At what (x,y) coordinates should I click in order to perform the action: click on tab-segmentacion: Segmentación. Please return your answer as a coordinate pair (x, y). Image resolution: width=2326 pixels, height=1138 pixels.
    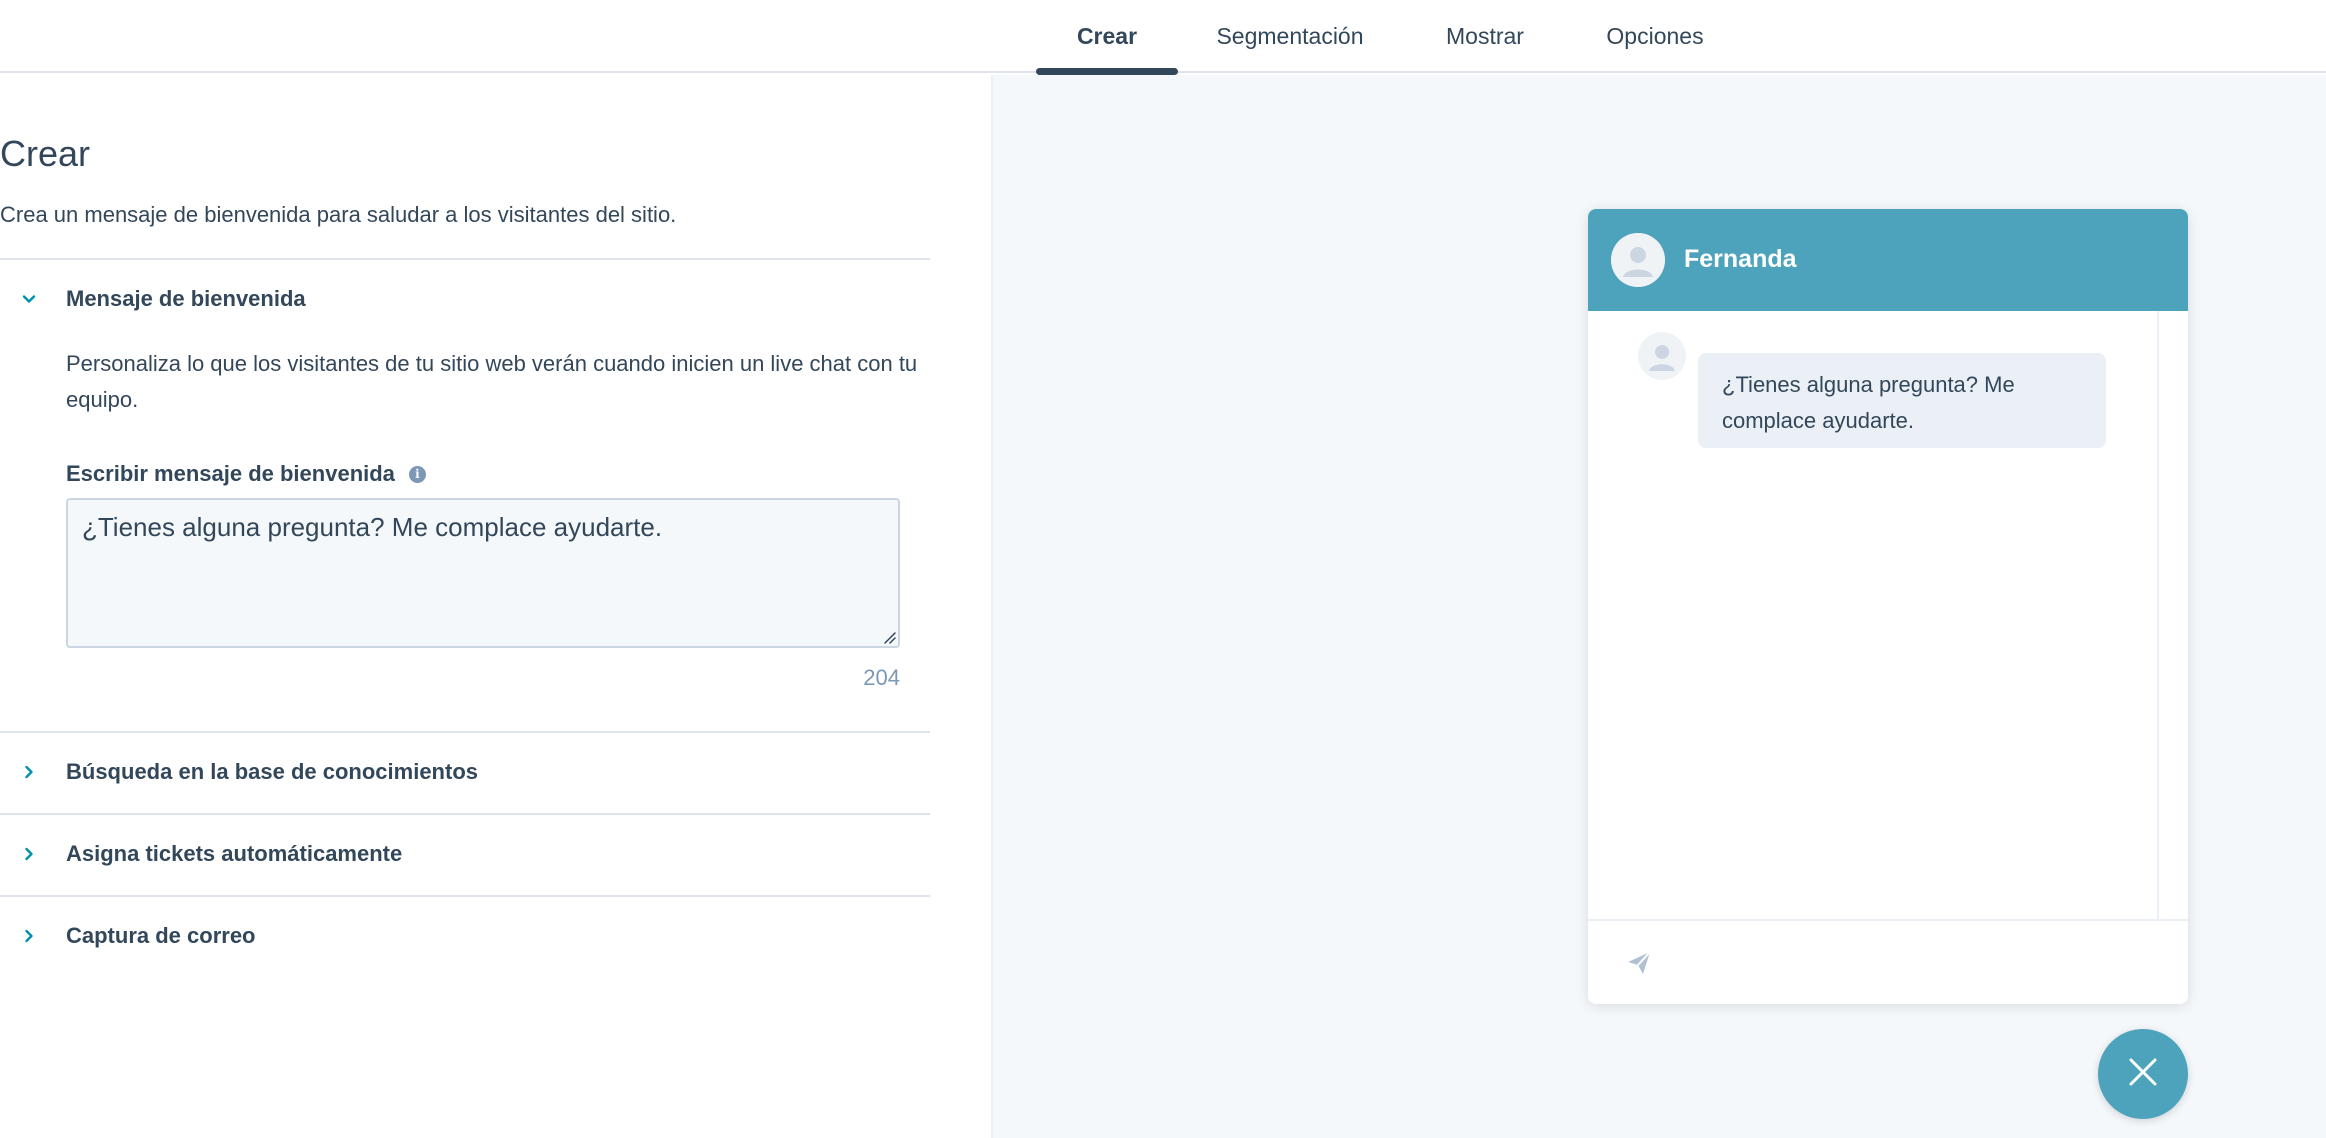
    Looking at the image, I should click on (1290, 36).